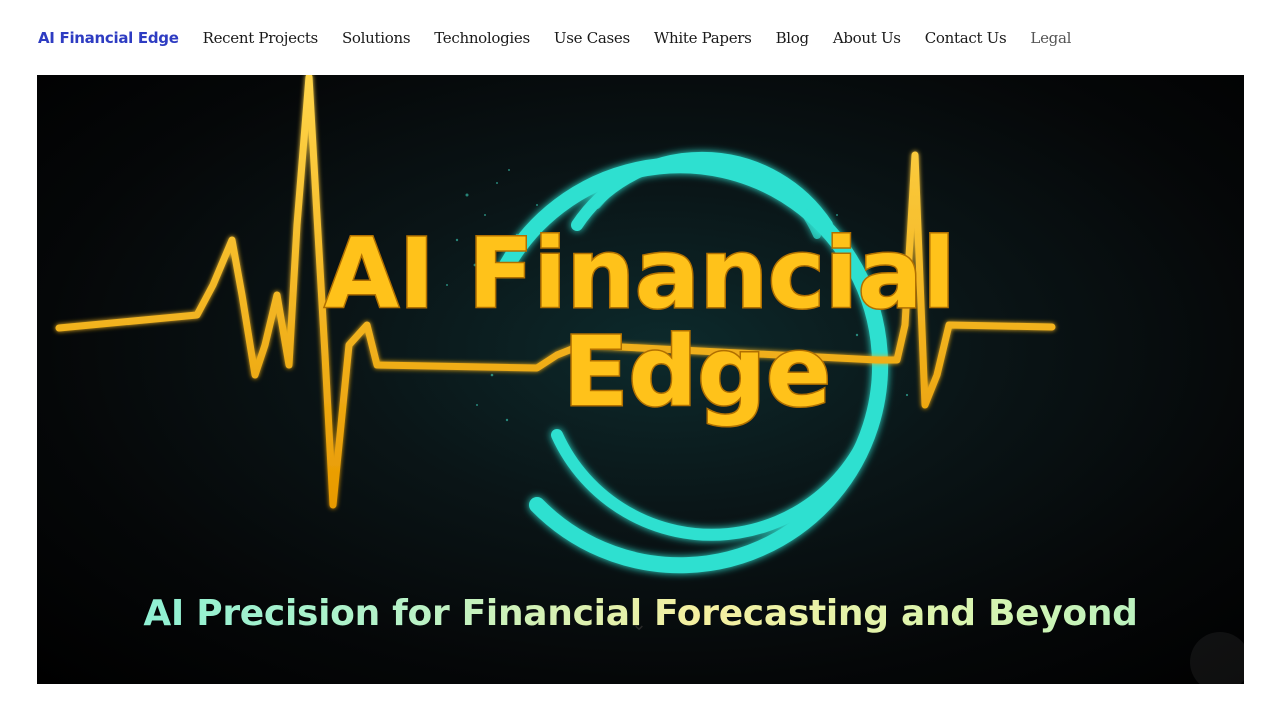 Image resolution: width=1280 pixels, height=720 pixels. What do you see at coordinates (261, 38) in the screenshot?
I see `nav-link-recent-projects: Recent Projects` at bounding box center [261, 38].